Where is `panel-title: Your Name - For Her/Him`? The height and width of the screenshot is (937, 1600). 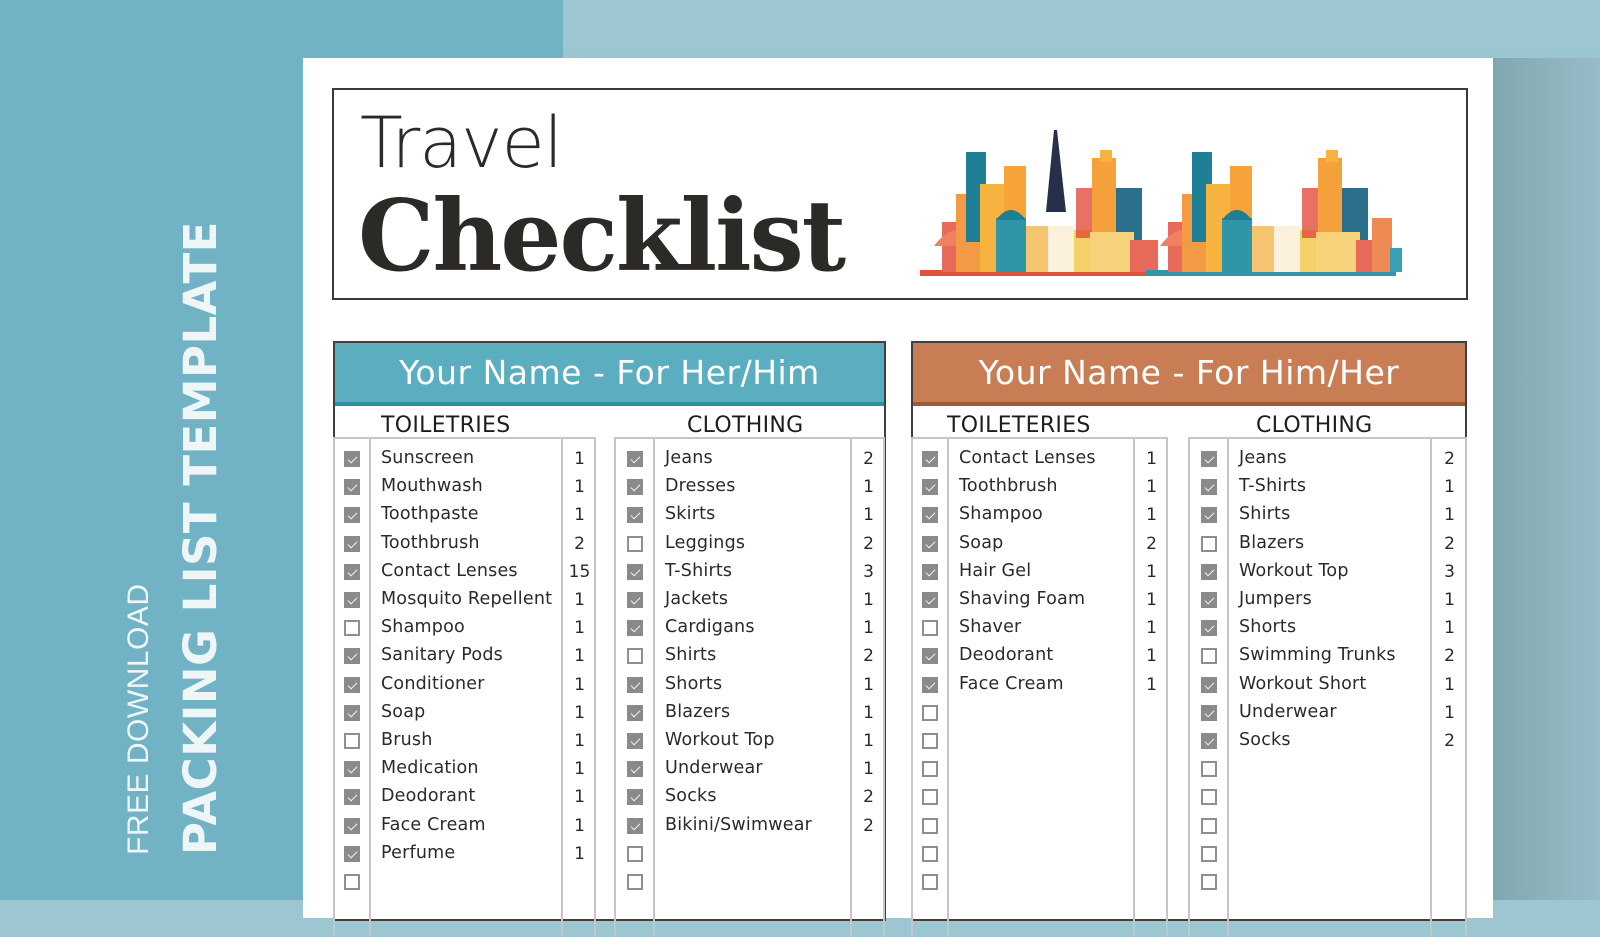
panel-title: Your Name - For Her/Him is located at coordinates (609, 374).